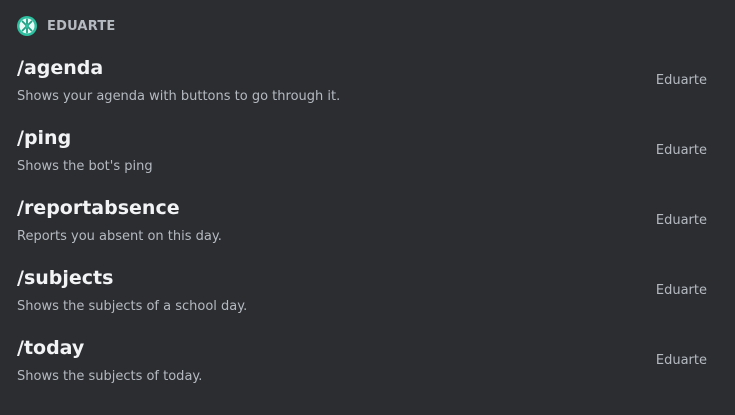  I want to click on command-description: Shows the bot's ping, so click(85, 166).